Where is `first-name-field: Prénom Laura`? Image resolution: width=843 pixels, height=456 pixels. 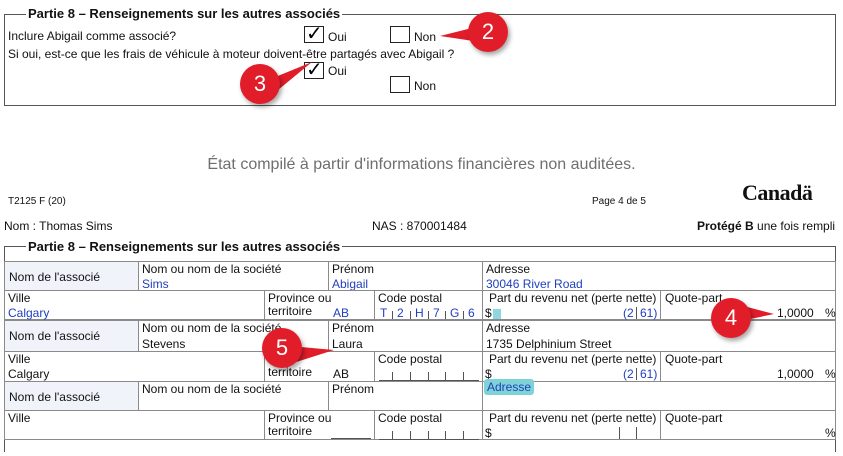
first-name-field: Prénom Laura is located at coordinates (405, 336).